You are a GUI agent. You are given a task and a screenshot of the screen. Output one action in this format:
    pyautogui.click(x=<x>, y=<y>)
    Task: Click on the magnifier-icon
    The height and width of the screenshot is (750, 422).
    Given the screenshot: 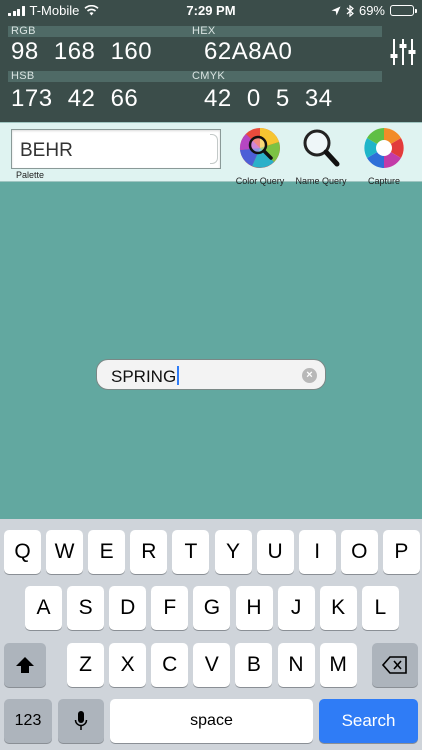 What is the action you would take?
    pyautogui.click(x=321, y=148)
    